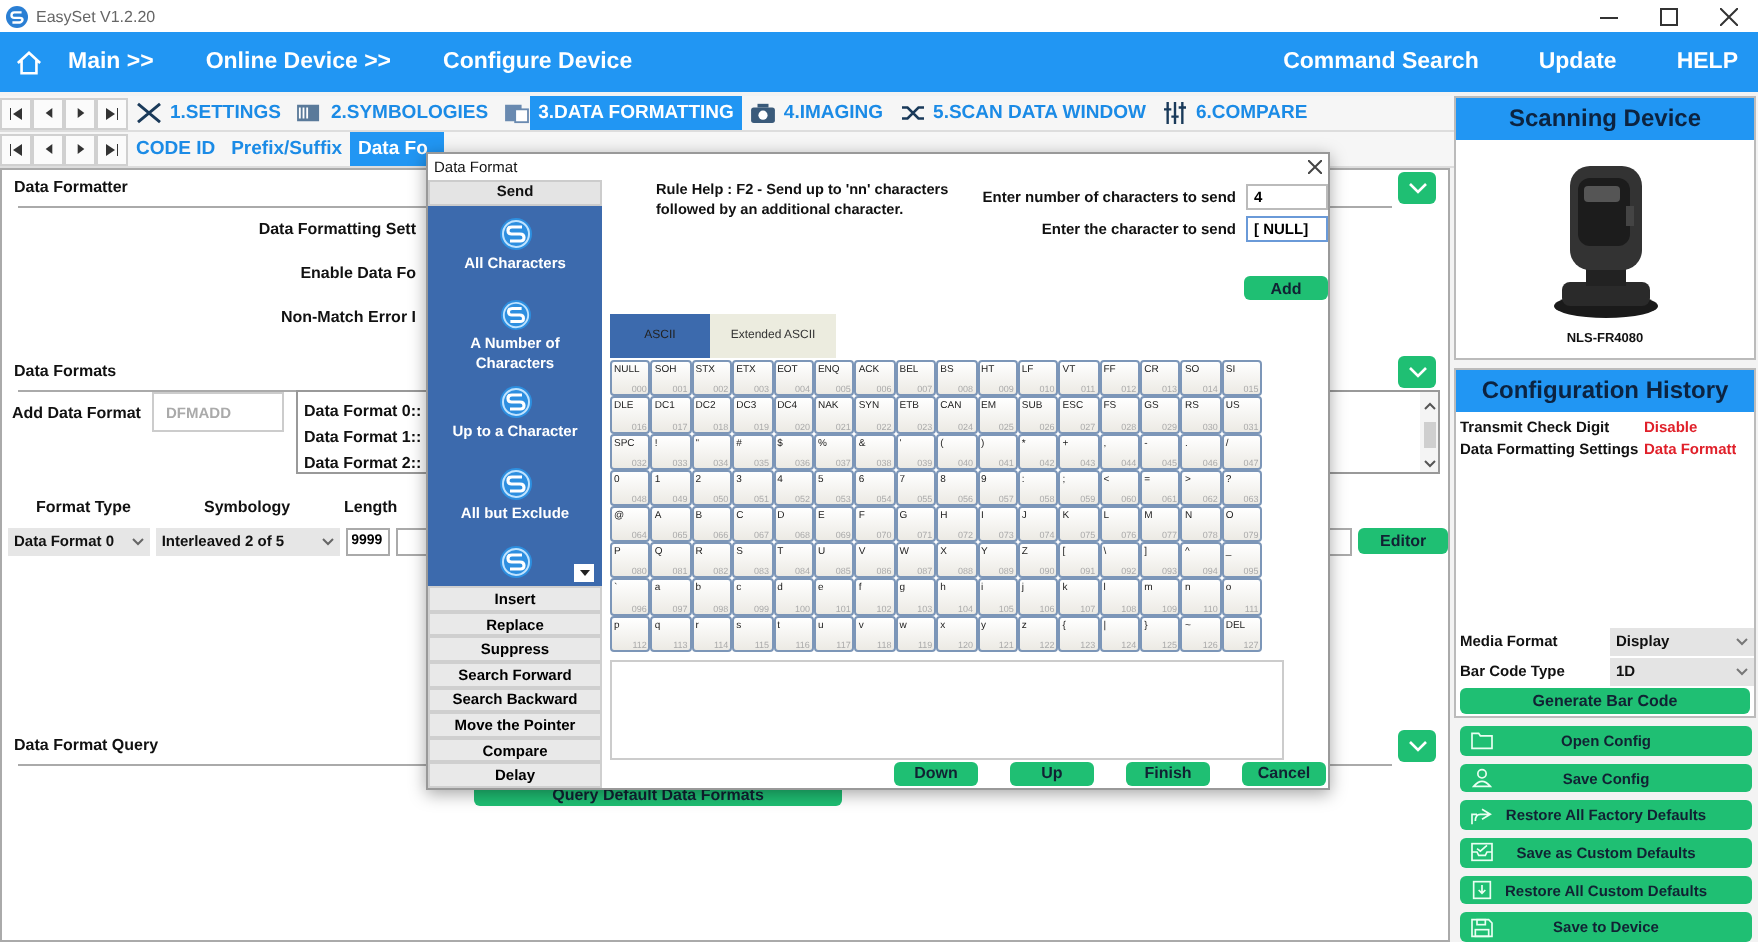  Describe the element at coordinates (1605, 119) in the screenshot. I see `panel-header: Scanning Device` at that location.